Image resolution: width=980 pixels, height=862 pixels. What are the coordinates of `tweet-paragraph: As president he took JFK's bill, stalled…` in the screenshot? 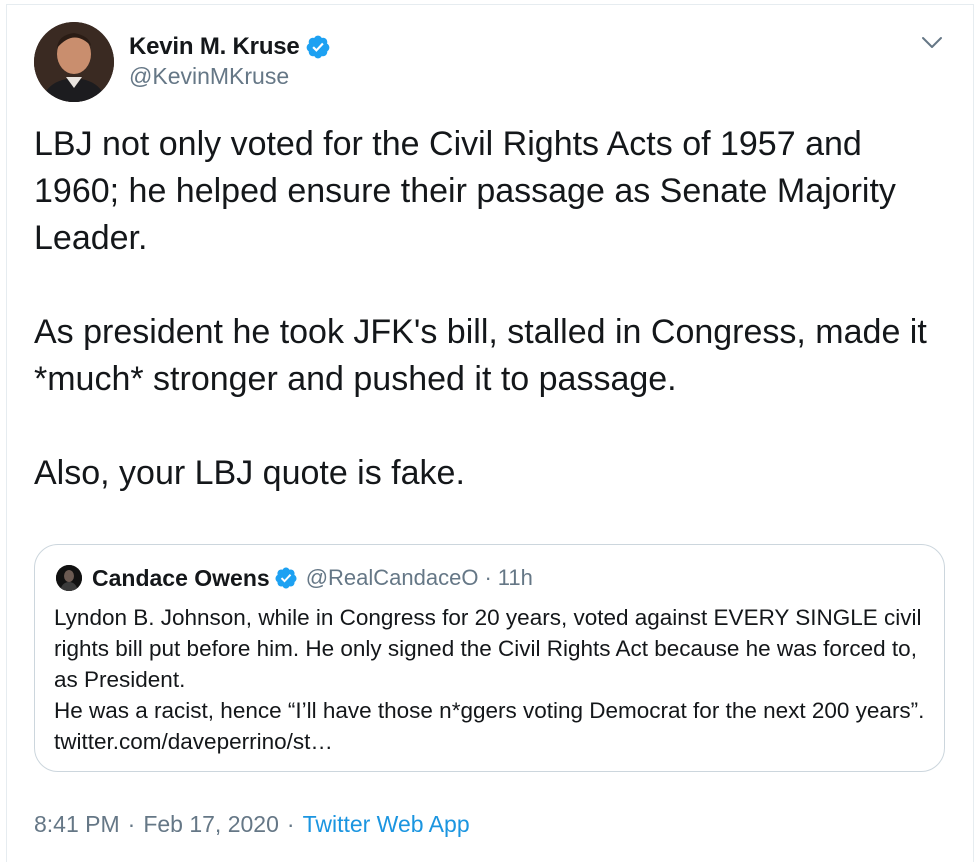 It's located at (480, 355).